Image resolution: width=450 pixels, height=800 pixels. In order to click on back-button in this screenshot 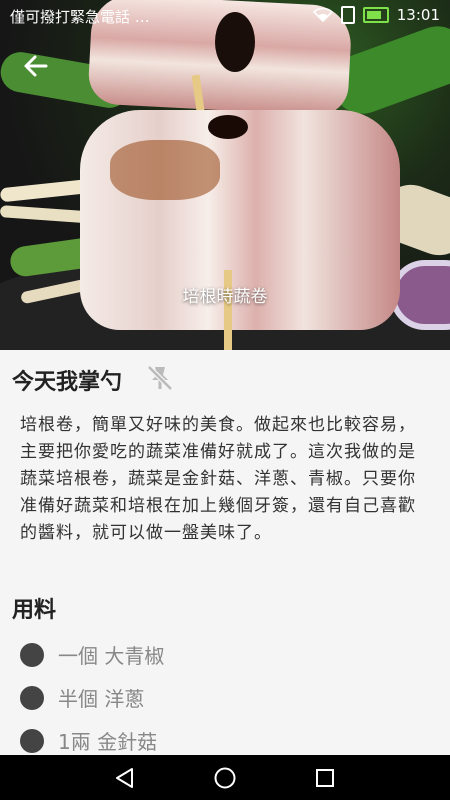, I will do `click(36, 66)`.